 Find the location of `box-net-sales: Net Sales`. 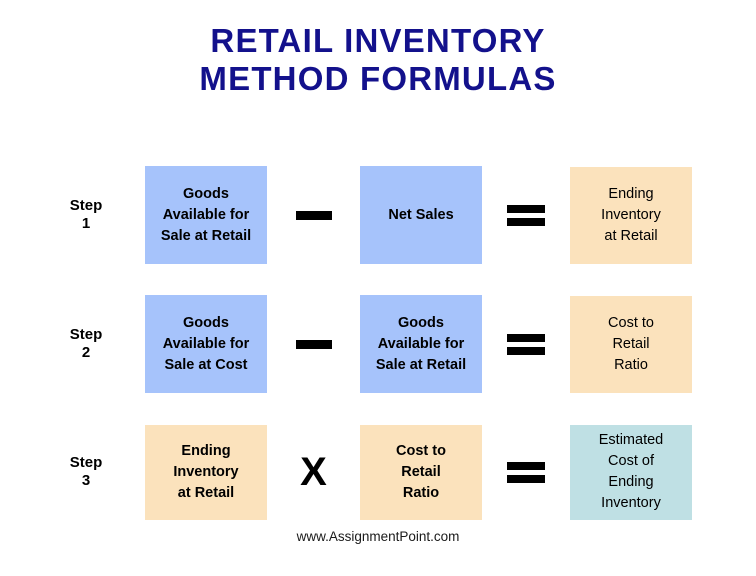

box-net-sales: Net Sales is located at coordinates (421, 215).